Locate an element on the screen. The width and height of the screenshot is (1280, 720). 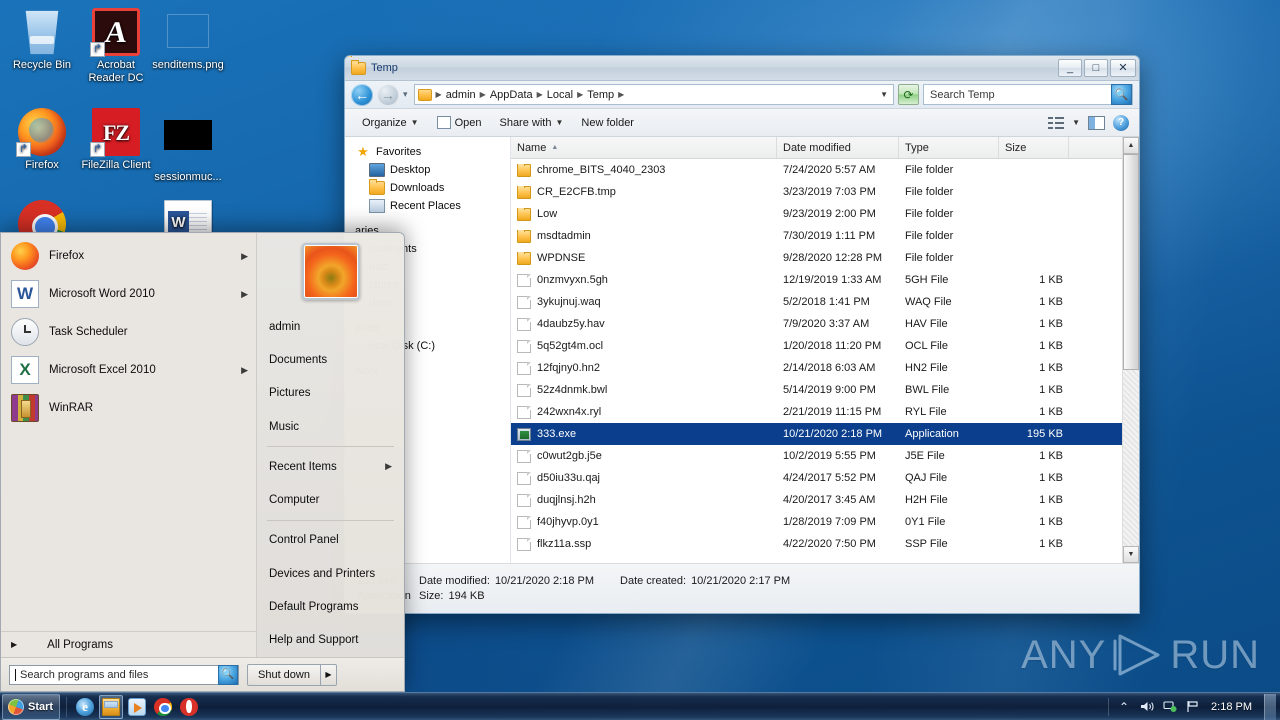
breadcrumb: ▶ admin ▶ AppData ▶ Local ▶ Temp ▶ ▼ is located at coordinates (653, 94).